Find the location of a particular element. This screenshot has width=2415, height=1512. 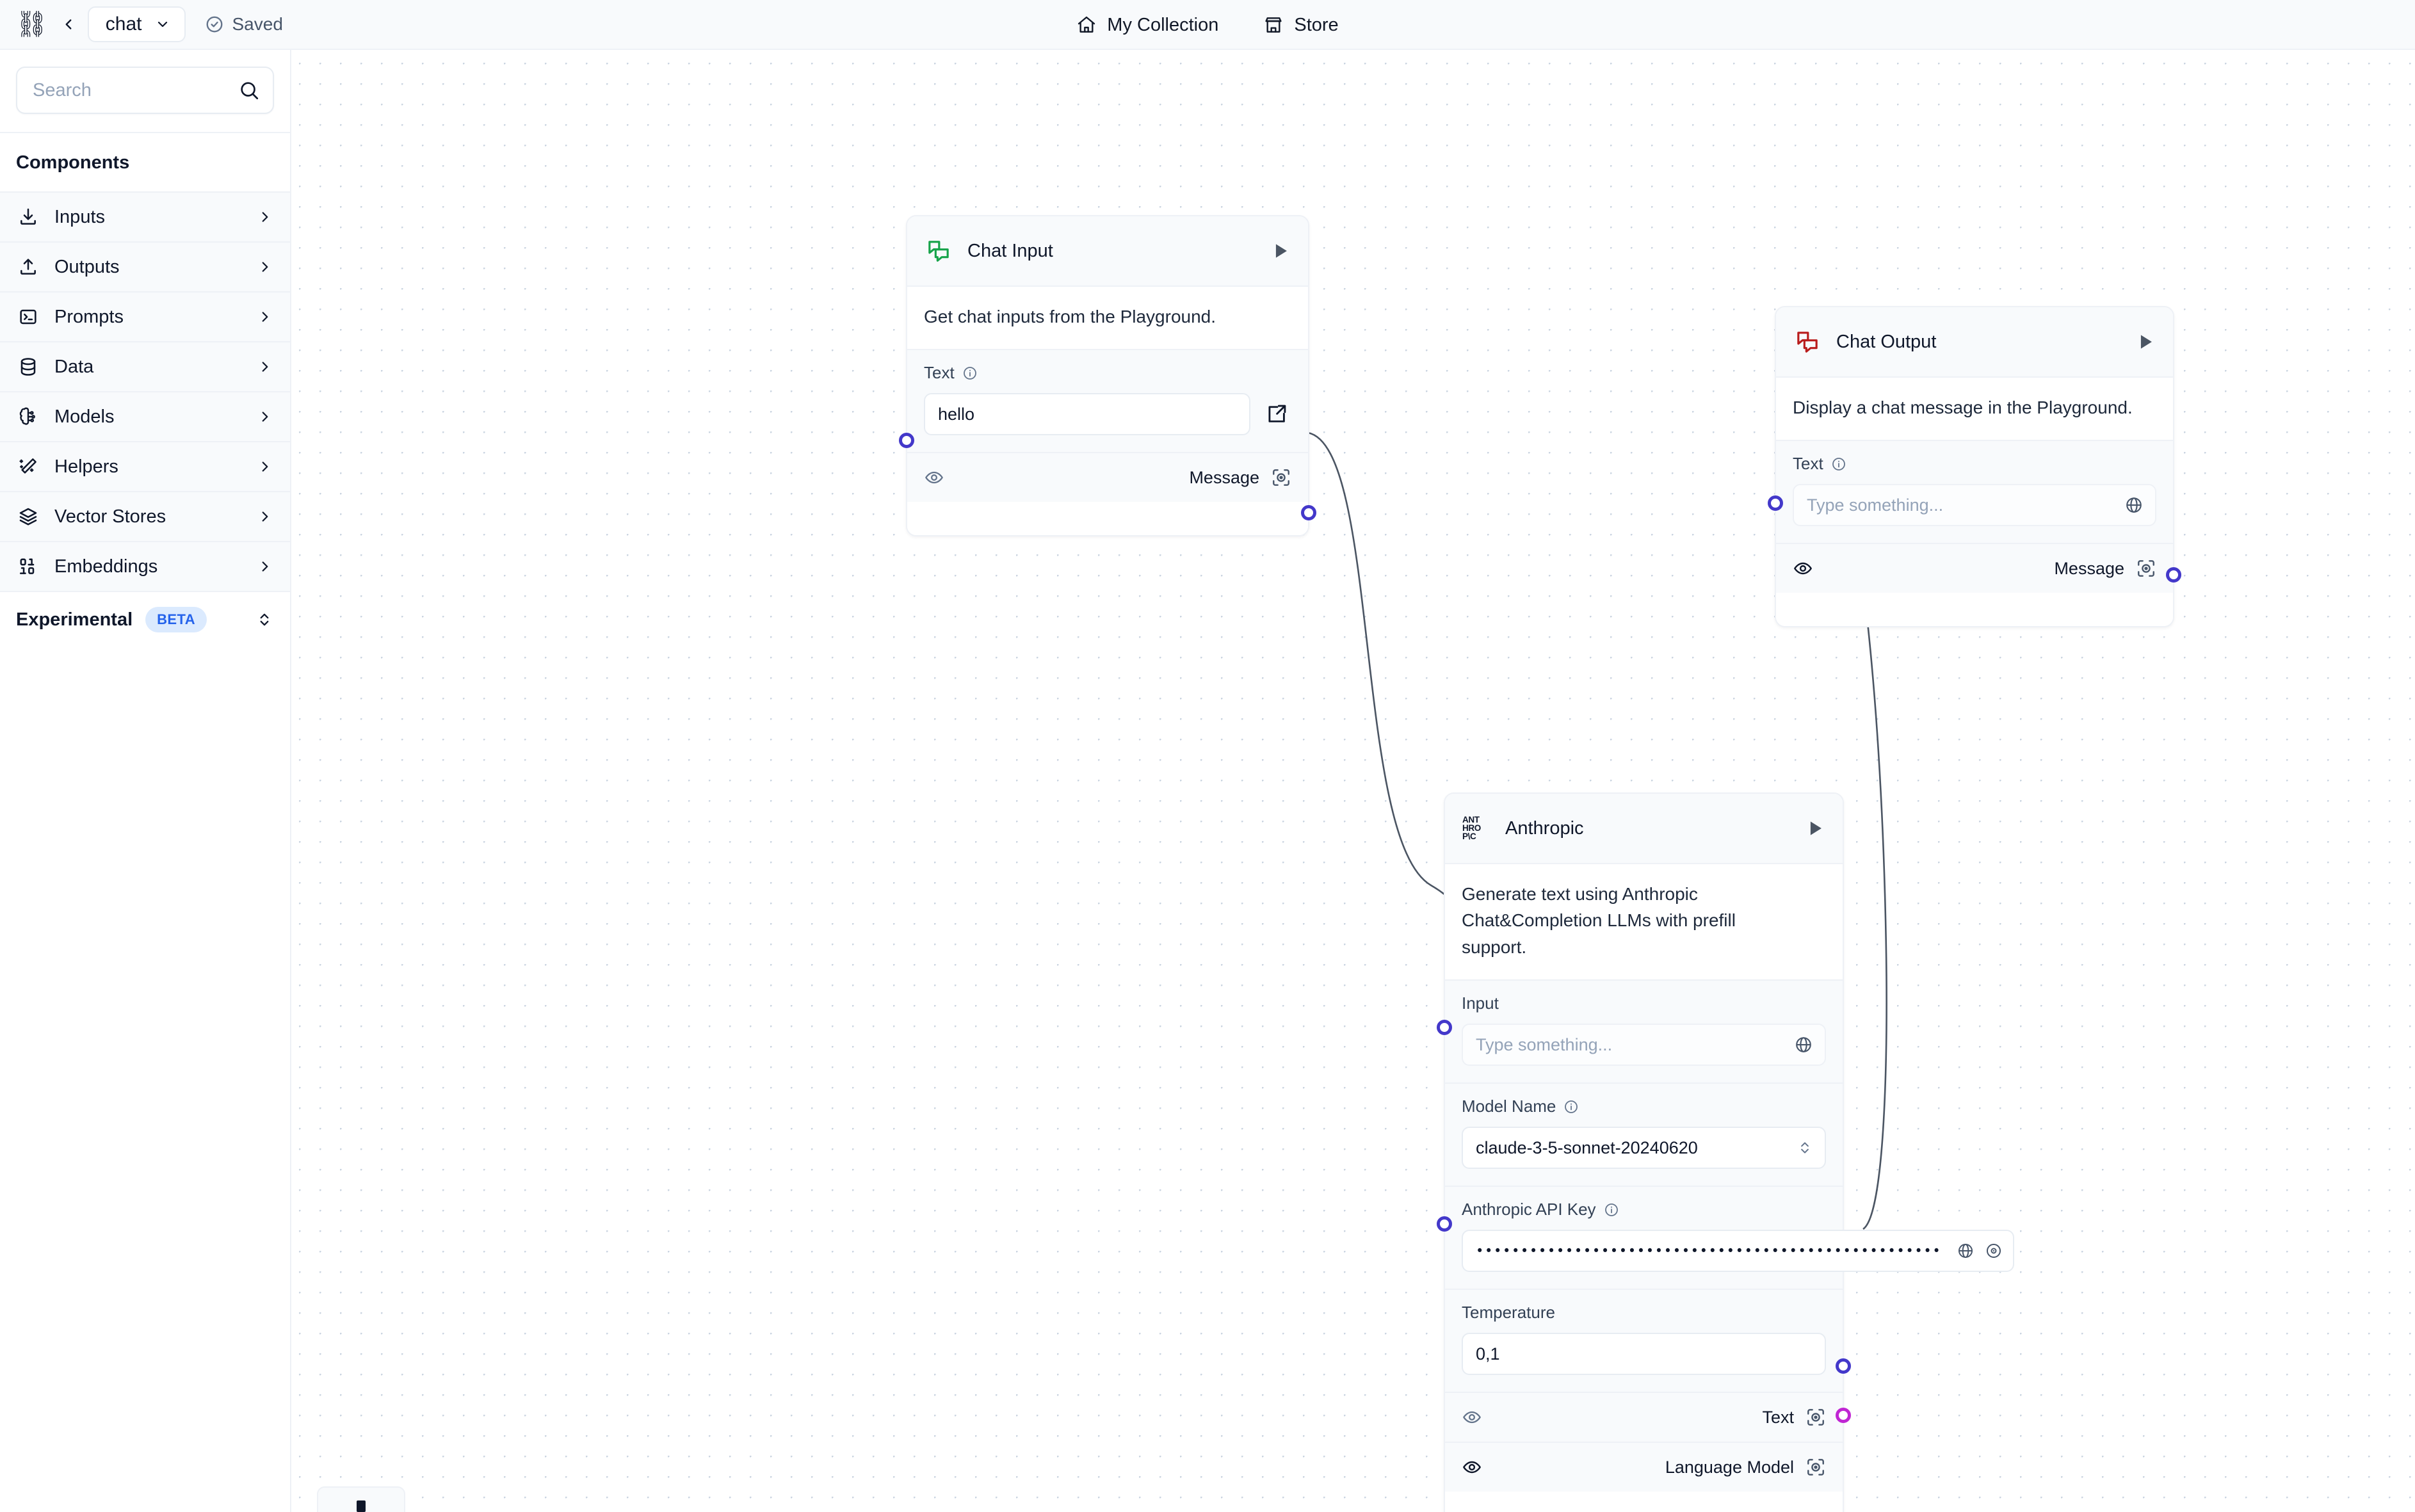

flow-name-label: chat is located at coordinates (123, 24).